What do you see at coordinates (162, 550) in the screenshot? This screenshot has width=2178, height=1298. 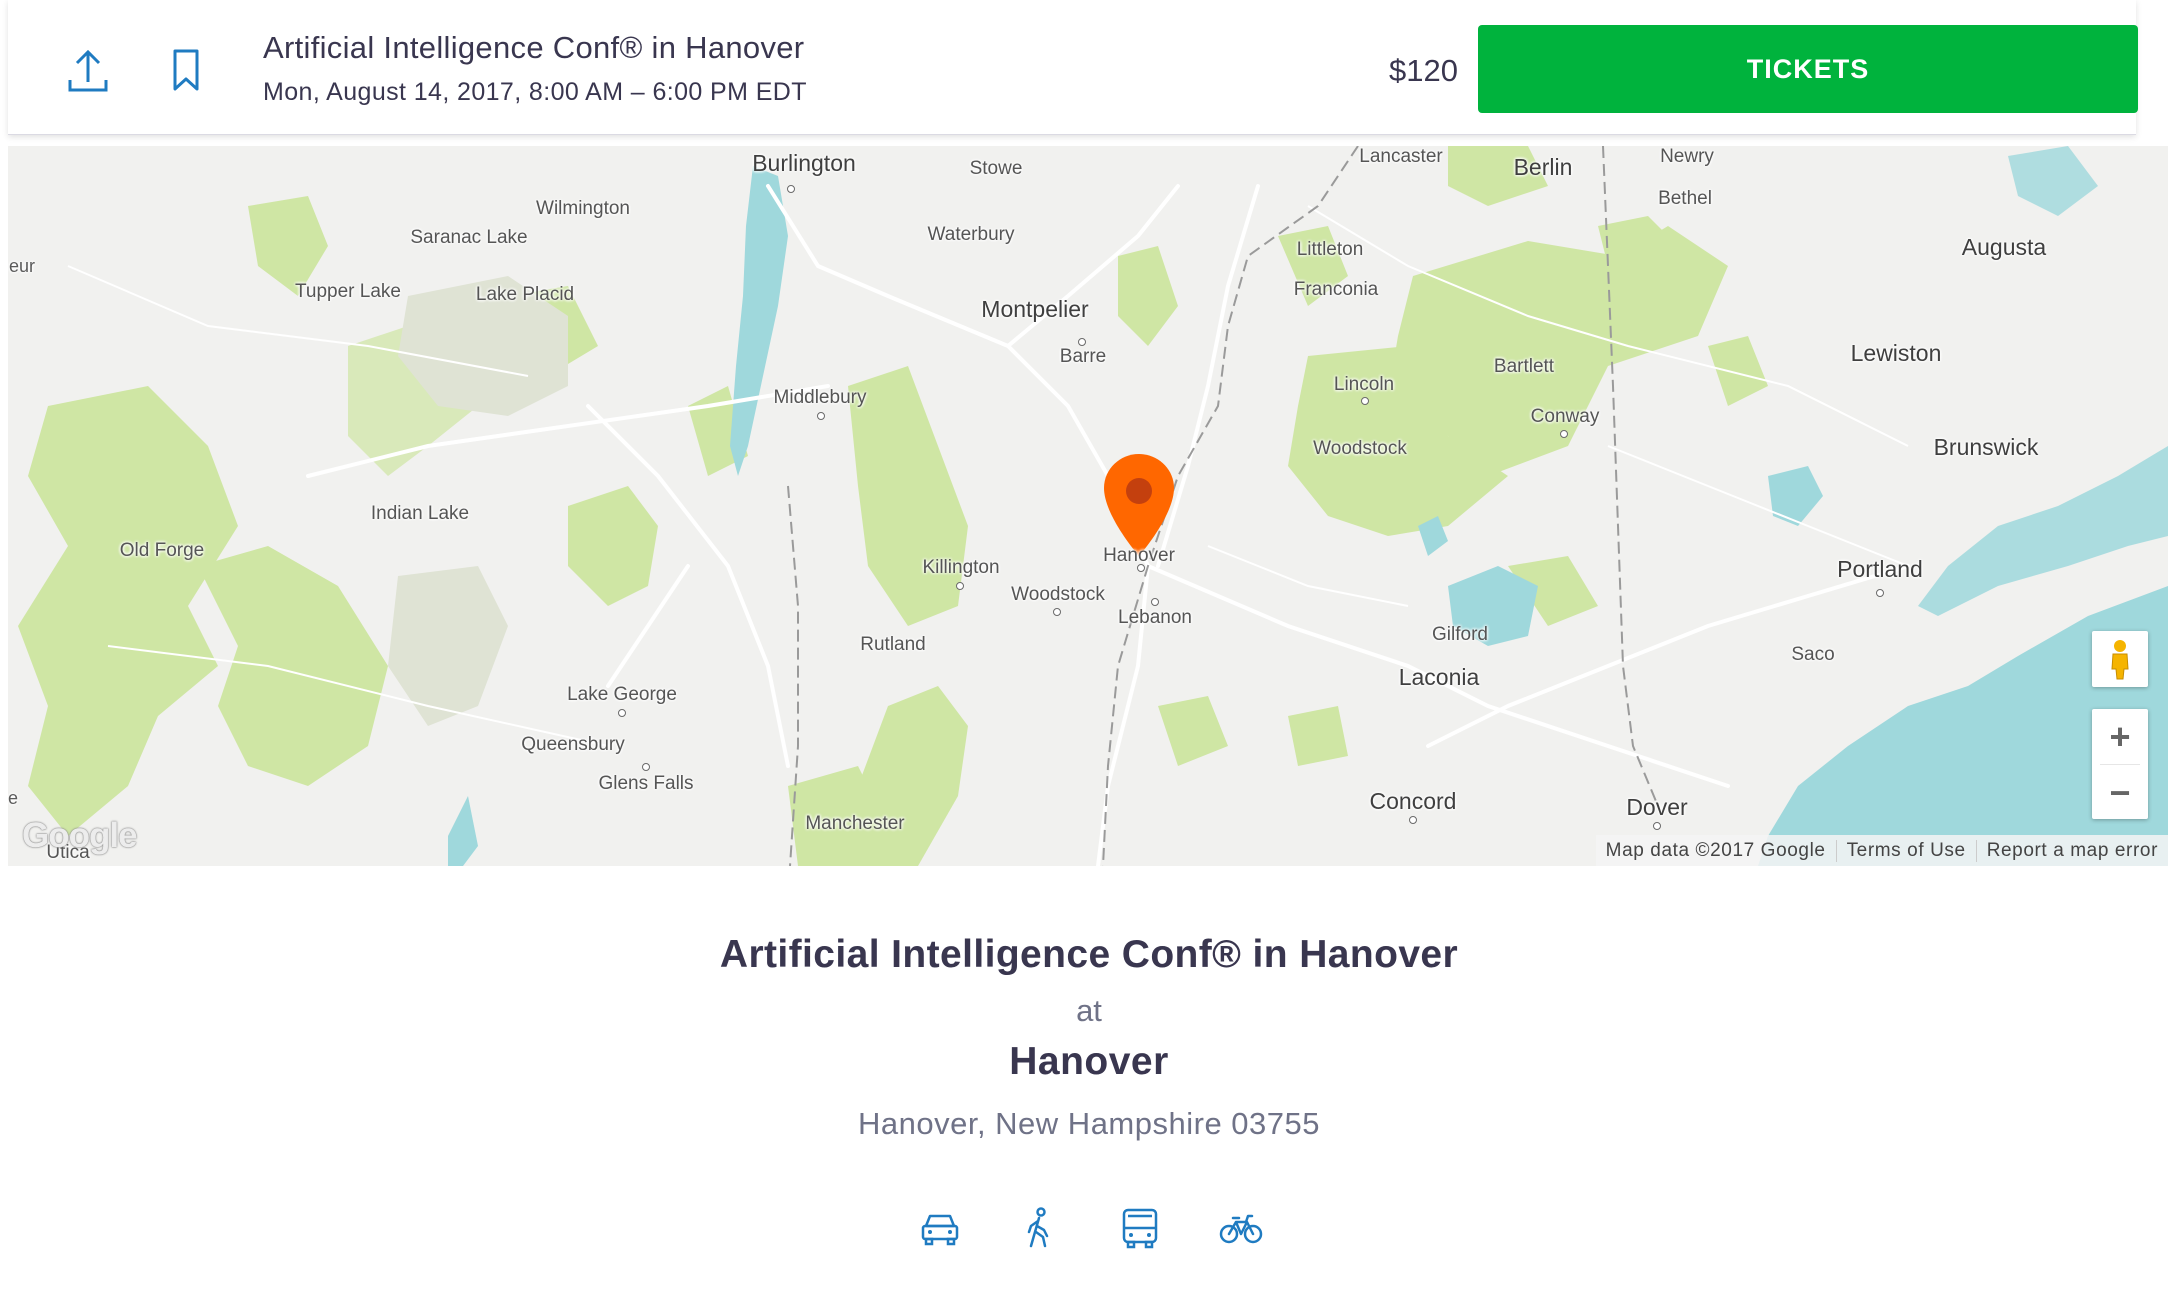 I see `map-label-old-forge: Old Forge` at bounding box center [162, 550].